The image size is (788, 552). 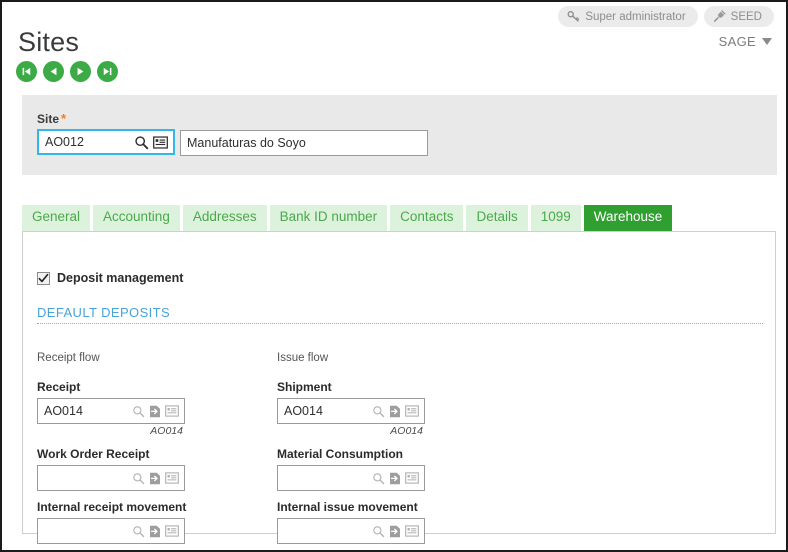 I want to click on site-name-input, so click(x=304, y=143).